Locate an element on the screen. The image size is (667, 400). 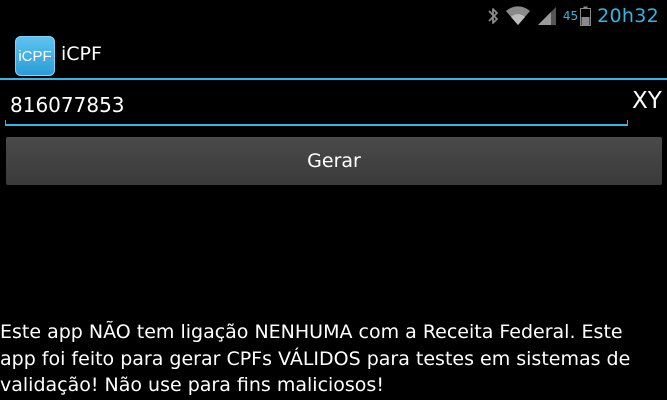
wifi-icon is located at coordinates (517, 16).